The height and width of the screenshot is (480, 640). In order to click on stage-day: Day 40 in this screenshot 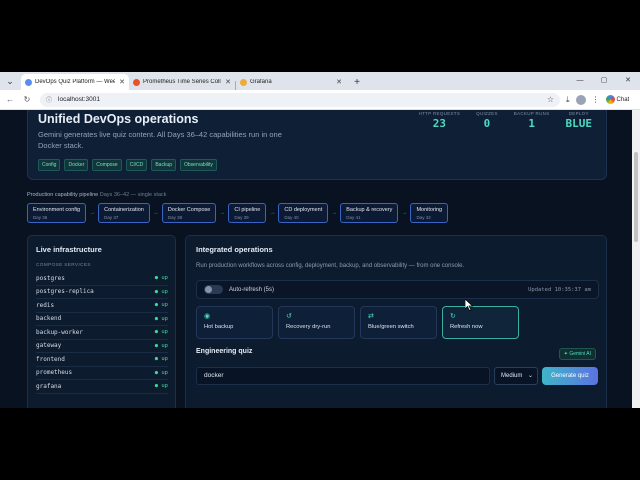, I will do `click(291, 217)`.